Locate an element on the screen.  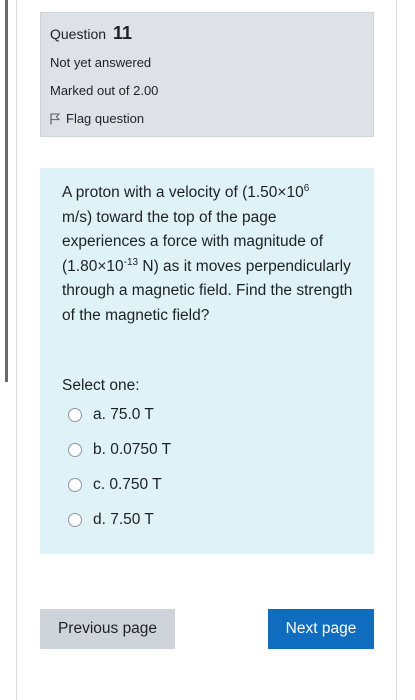
flag-question-link: Flag question is located at coordinates (97, 118).